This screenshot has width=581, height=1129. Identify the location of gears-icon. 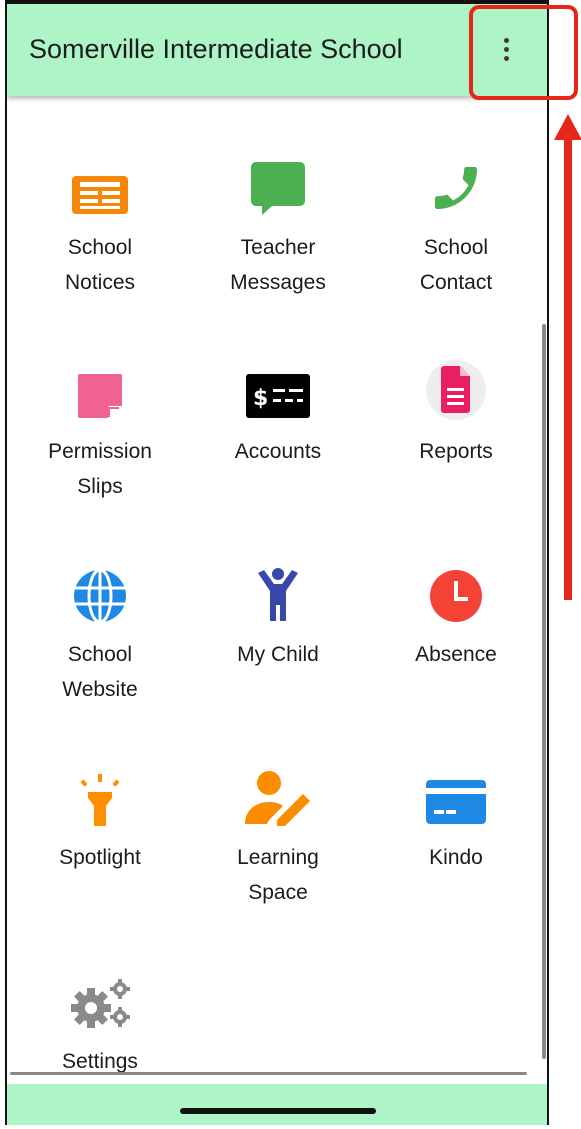
(100, 1003).